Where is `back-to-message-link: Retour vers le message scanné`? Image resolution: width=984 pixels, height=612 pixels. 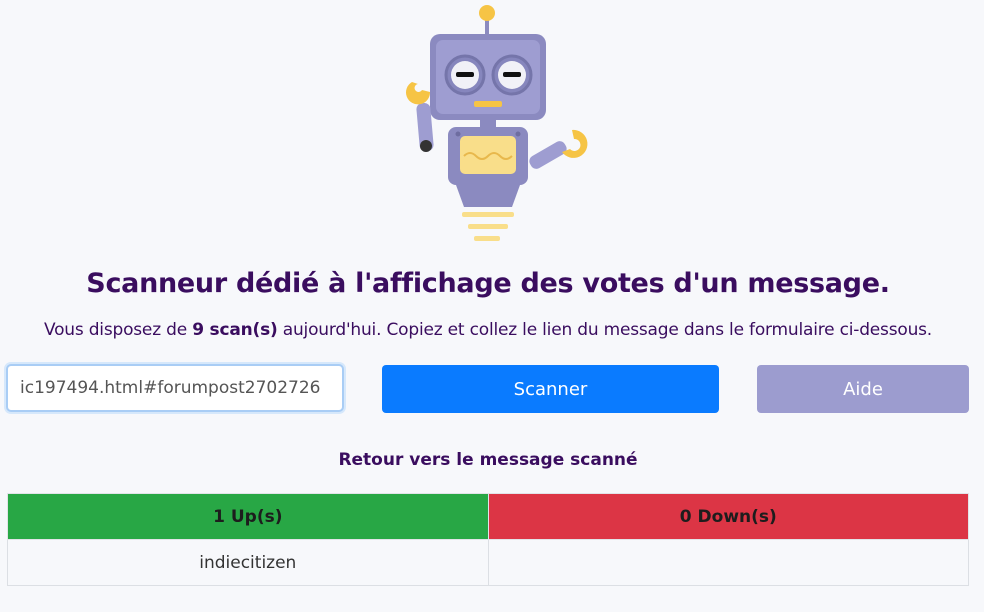 back-to-message-link: Retour vers le message scanné is located at coordinates (488, 460).